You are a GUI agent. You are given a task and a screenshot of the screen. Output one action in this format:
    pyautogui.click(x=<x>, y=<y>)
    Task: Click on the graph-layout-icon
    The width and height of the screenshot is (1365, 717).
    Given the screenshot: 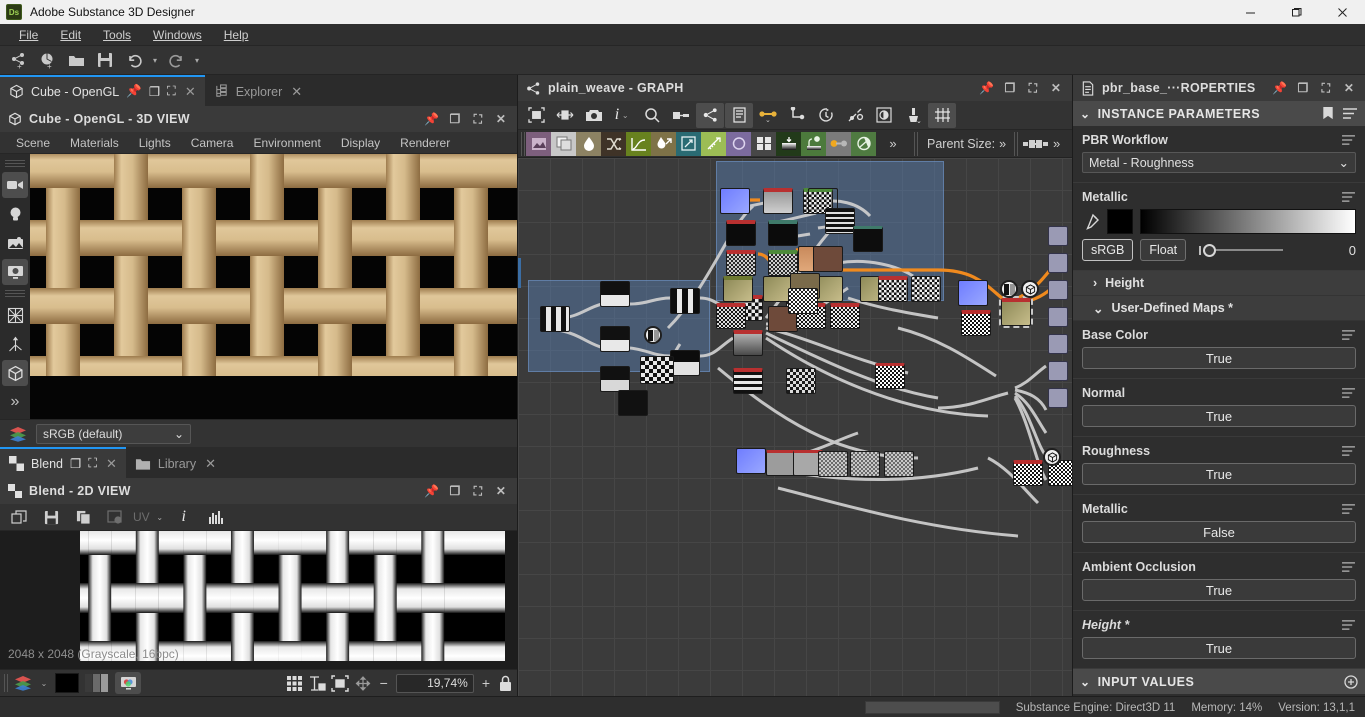 What is the action you would take?
    pyautogui.click(x=710, y=115)
    